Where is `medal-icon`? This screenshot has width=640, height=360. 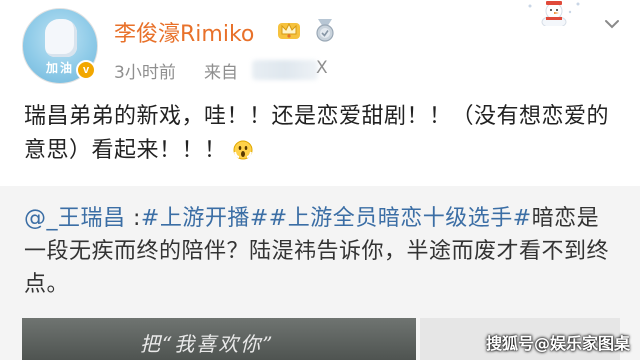
medal-icon is located at coordinates (325, 30).